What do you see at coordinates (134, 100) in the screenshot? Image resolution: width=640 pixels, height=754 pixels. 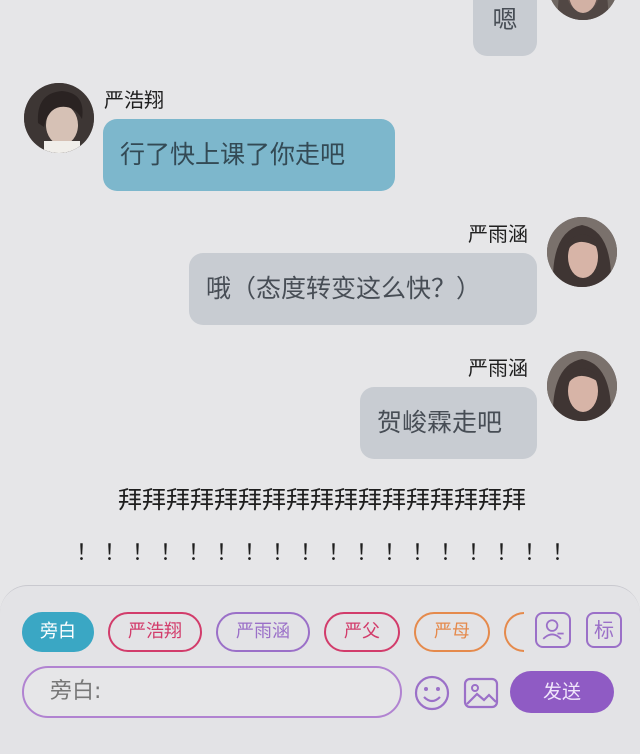 I see `sender-name: 严浩翔` at bounding box center [134, 100].